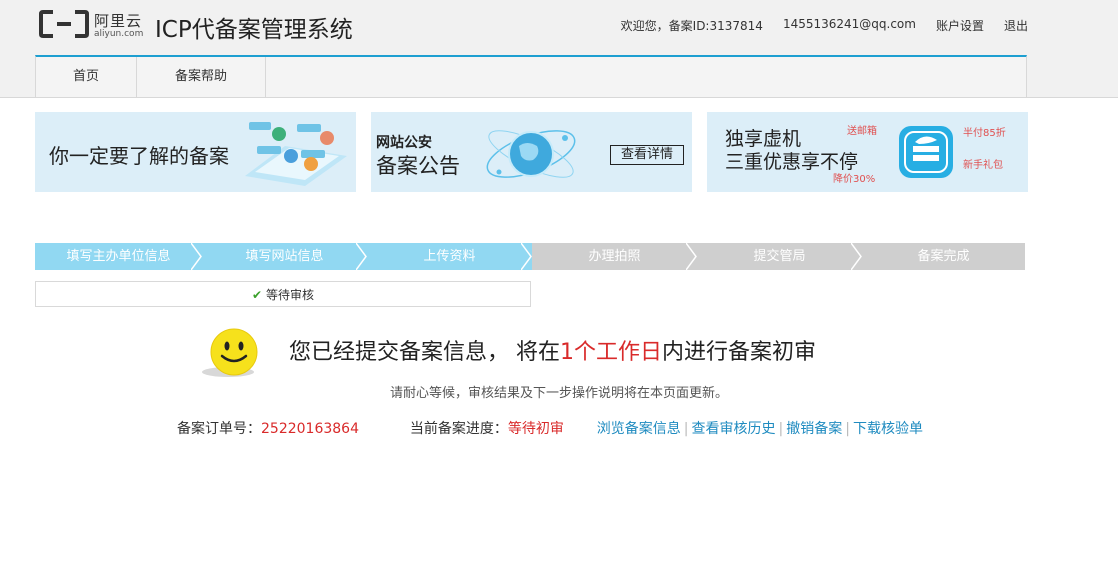 The height and width of the screenshot is (576, 1118). I want to click on step-4: 办理拍照, so click(614, 256).